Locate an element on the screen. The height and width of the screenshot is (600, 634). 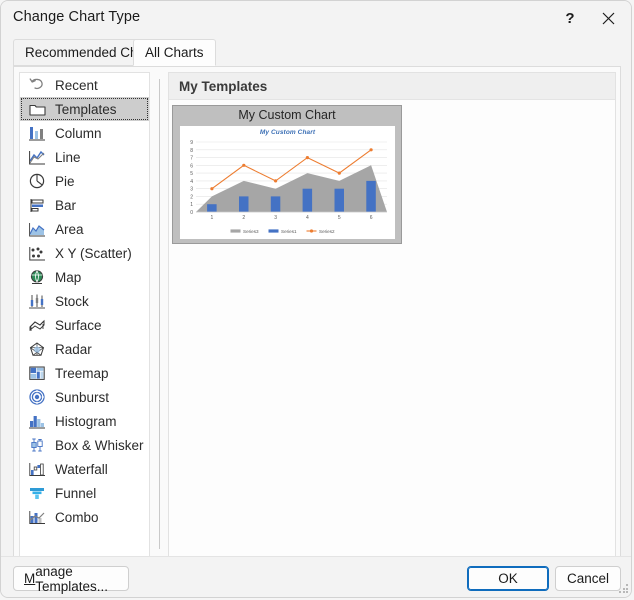
svg-text: Series3 is located at coordinates (251, 231).